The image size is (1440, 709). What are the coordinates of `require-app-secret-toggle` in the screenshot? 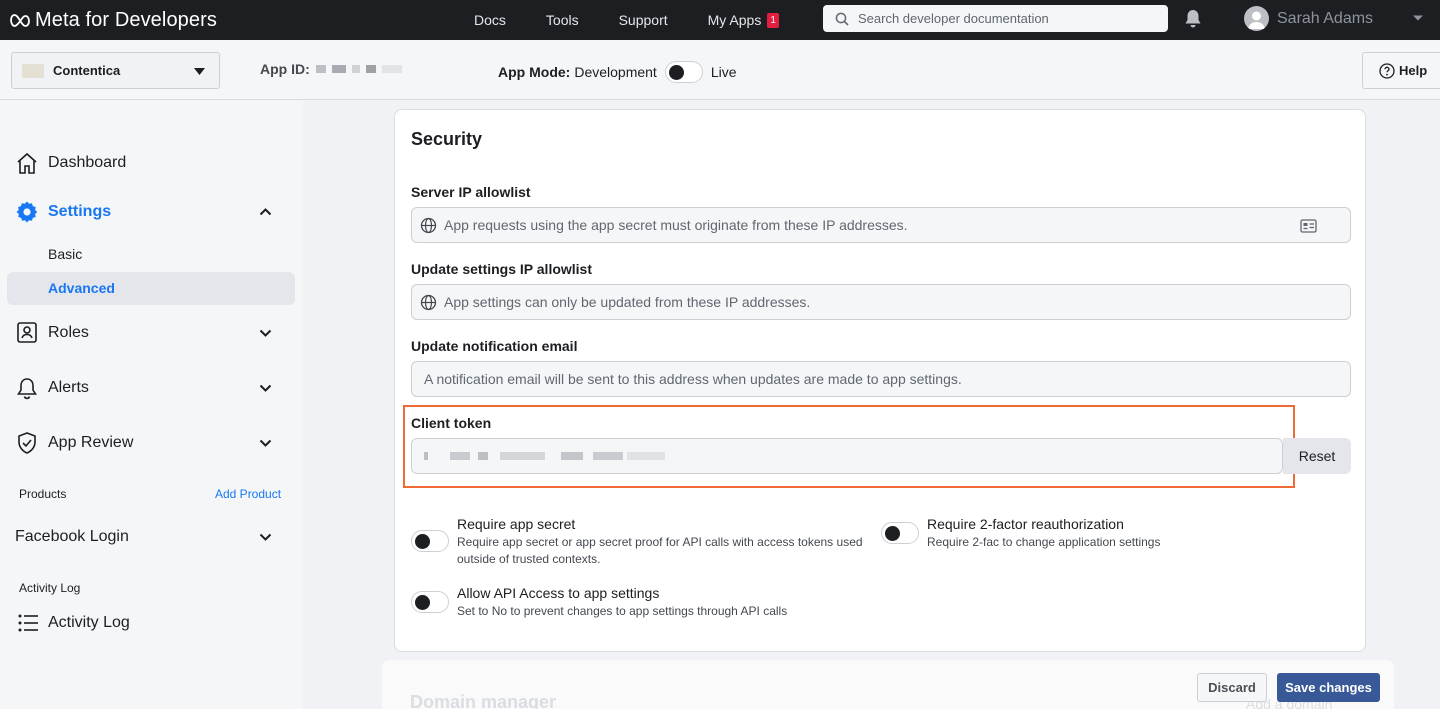 It's located at (430, 541).